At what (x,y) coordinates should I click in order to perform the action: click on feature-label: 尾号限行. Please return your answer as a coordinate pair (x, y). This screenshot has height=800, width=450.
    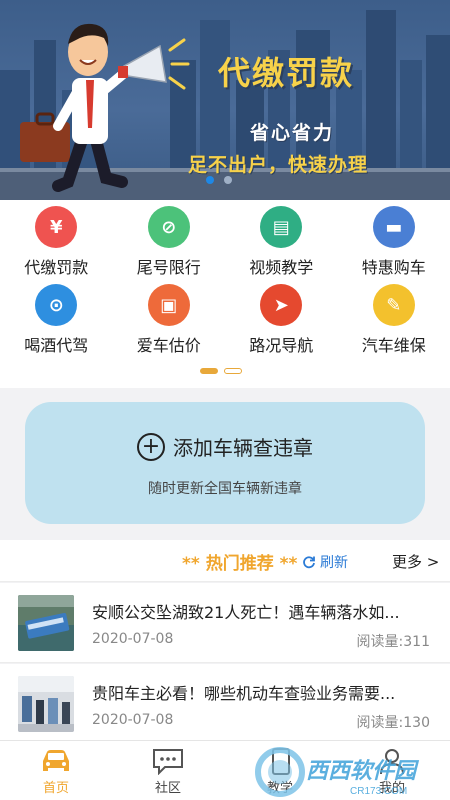
    Looking at the image, I should click on (168, 267).